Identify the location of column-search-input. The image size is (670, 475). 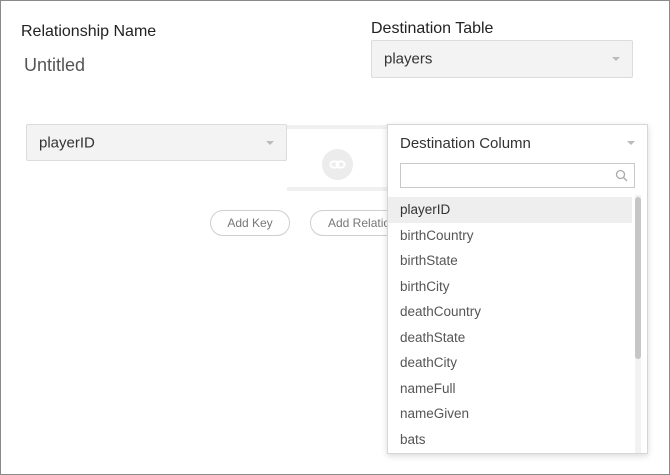
(509, 175).